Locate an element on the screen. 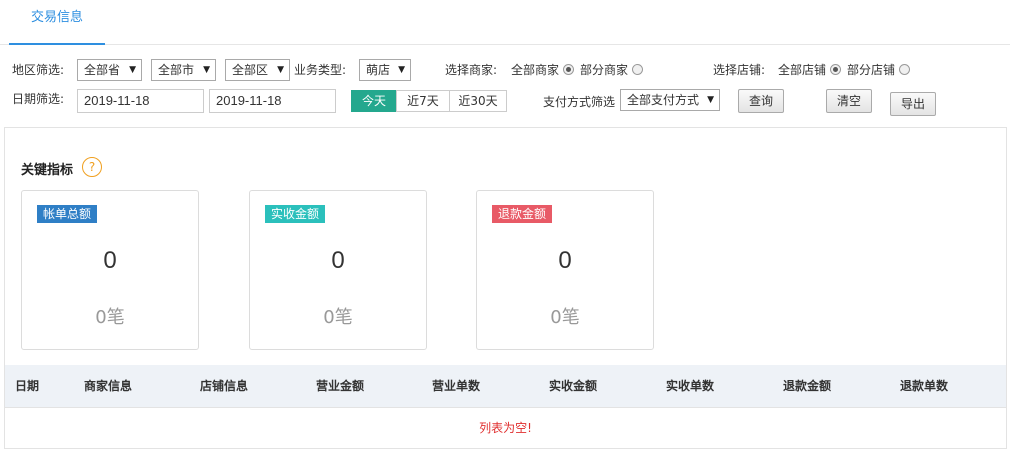 The width and height of the screenshot is (1010, 452). column-header-store: 店铺信息 is located at coordinates (224, 386).